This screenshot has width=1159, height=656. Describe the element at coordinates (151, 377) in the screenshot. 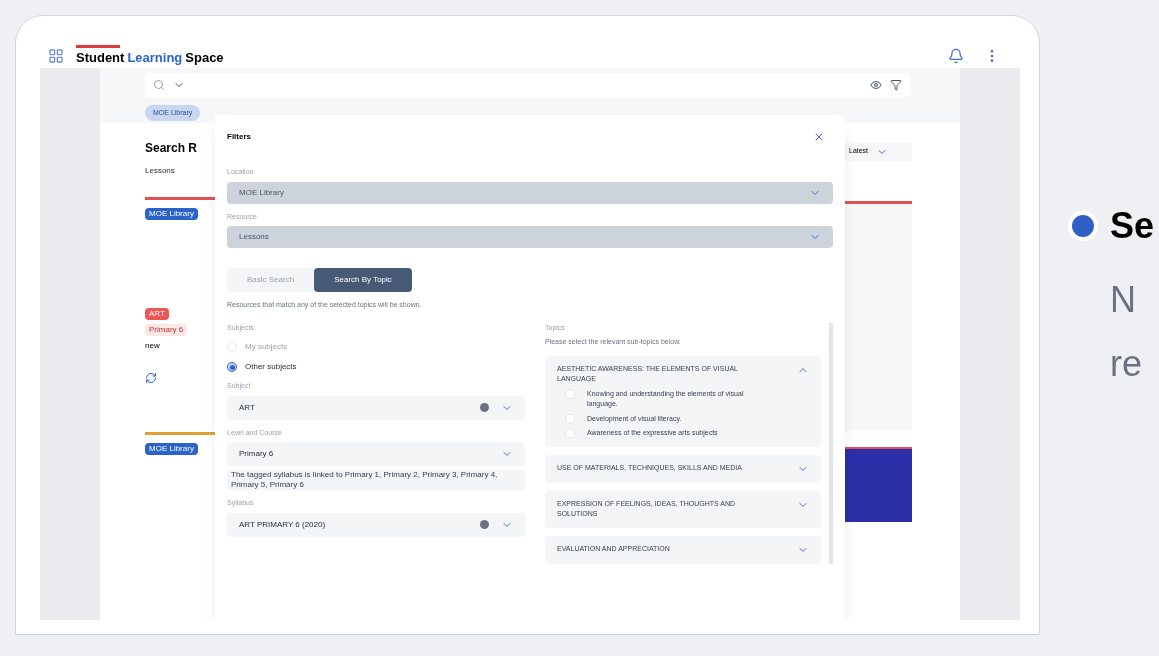

I see `refresh-icon` at that location.